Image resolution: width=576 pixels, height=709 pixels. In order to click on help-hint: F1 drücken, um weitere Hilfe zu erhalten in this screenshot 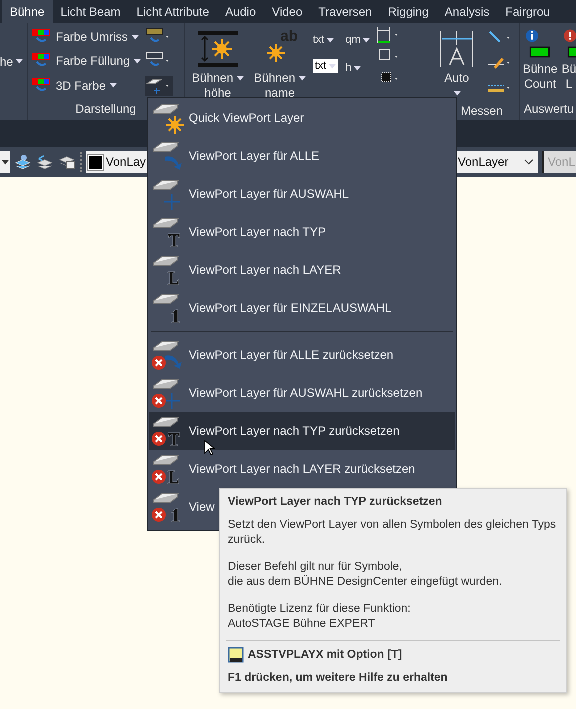, I will do `click(338, 678)`.